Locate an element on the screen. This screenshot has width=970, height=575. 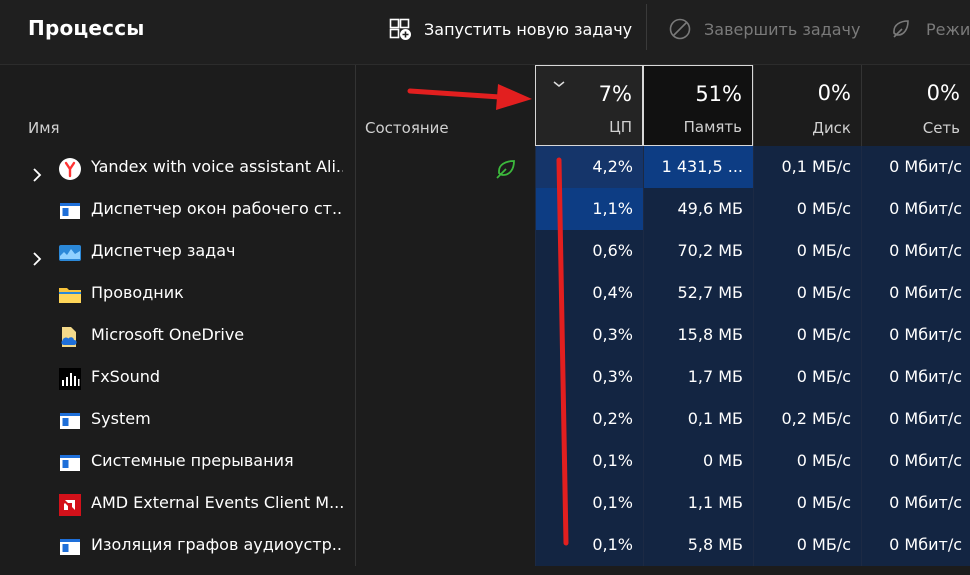
end-task-button: Завершить задачу is located at coordinates (764, 29).